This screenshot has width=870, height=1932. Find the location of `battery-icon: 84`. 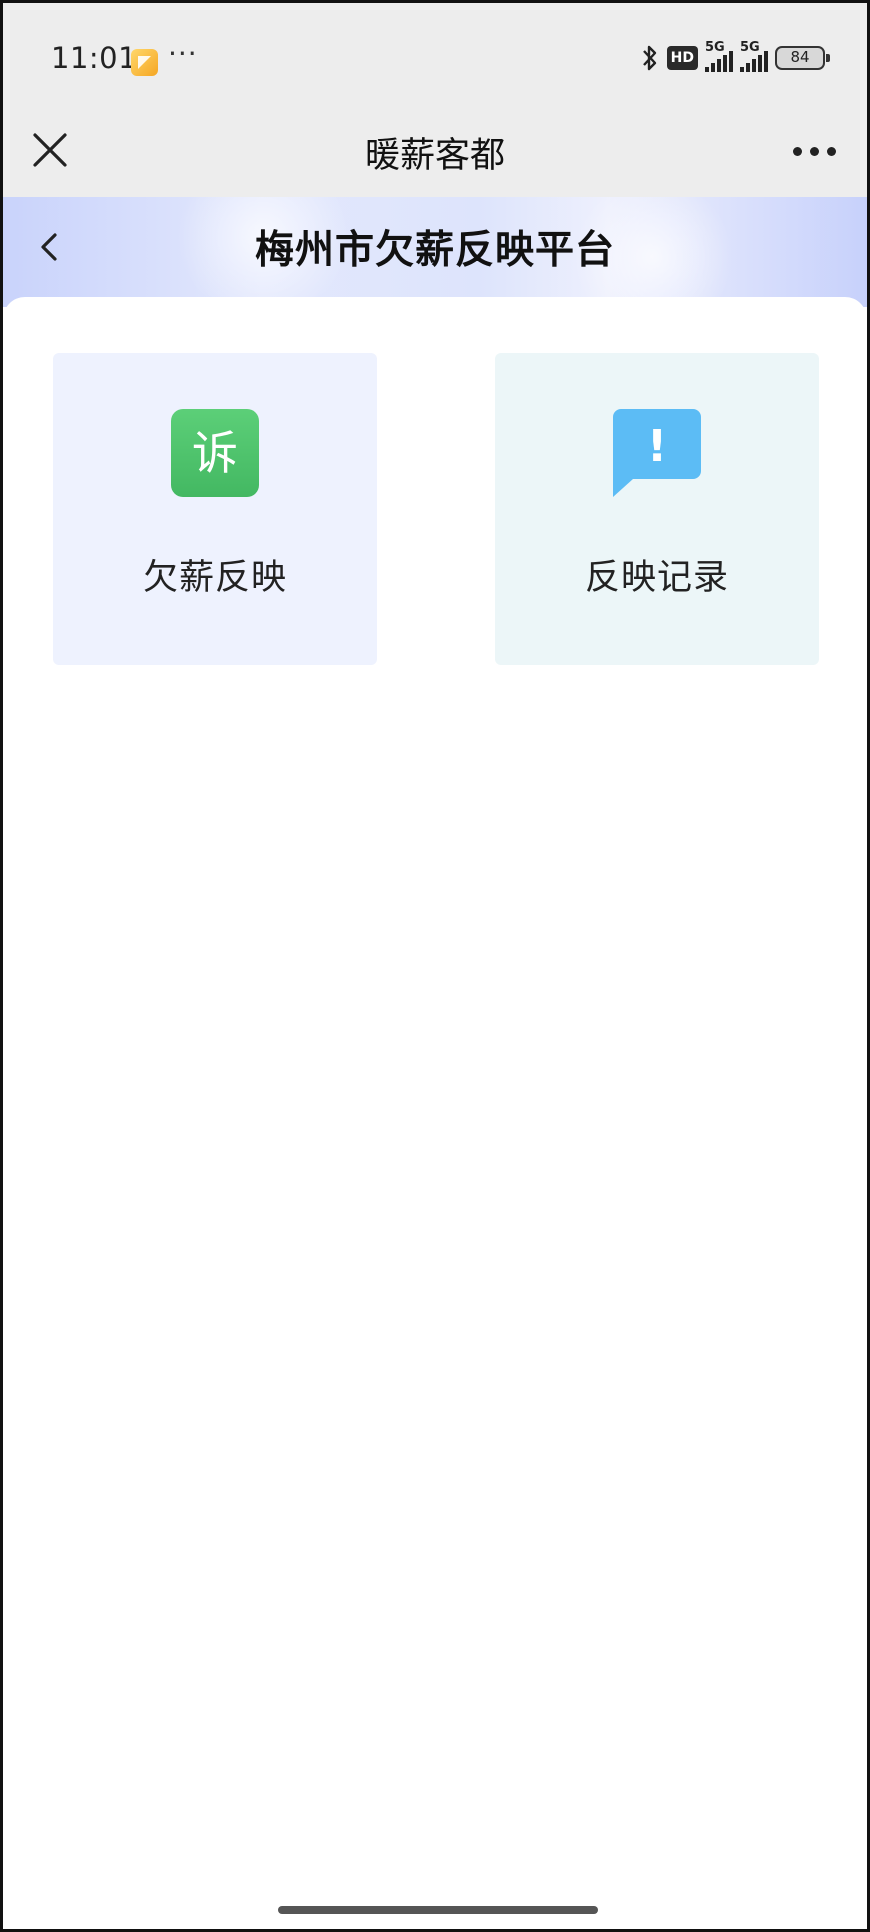

battery-icon: 84 is located at coordinates (802, 58).